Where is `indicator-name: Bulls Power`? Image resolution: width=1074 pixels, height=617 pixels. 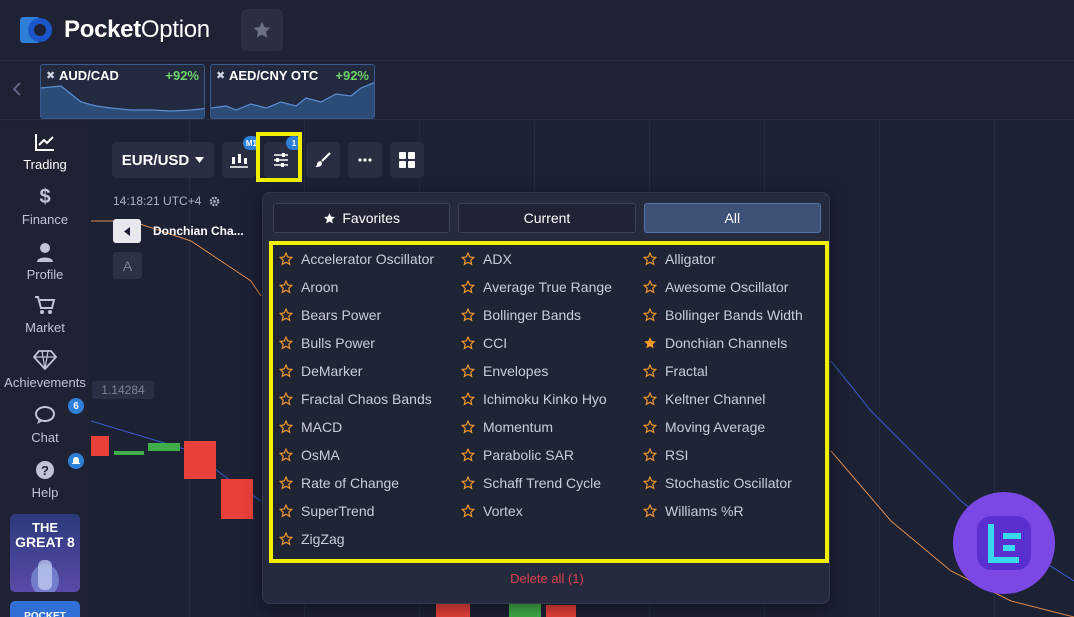 indicator-name: Bulls Power is located at coordinates (338, 343).